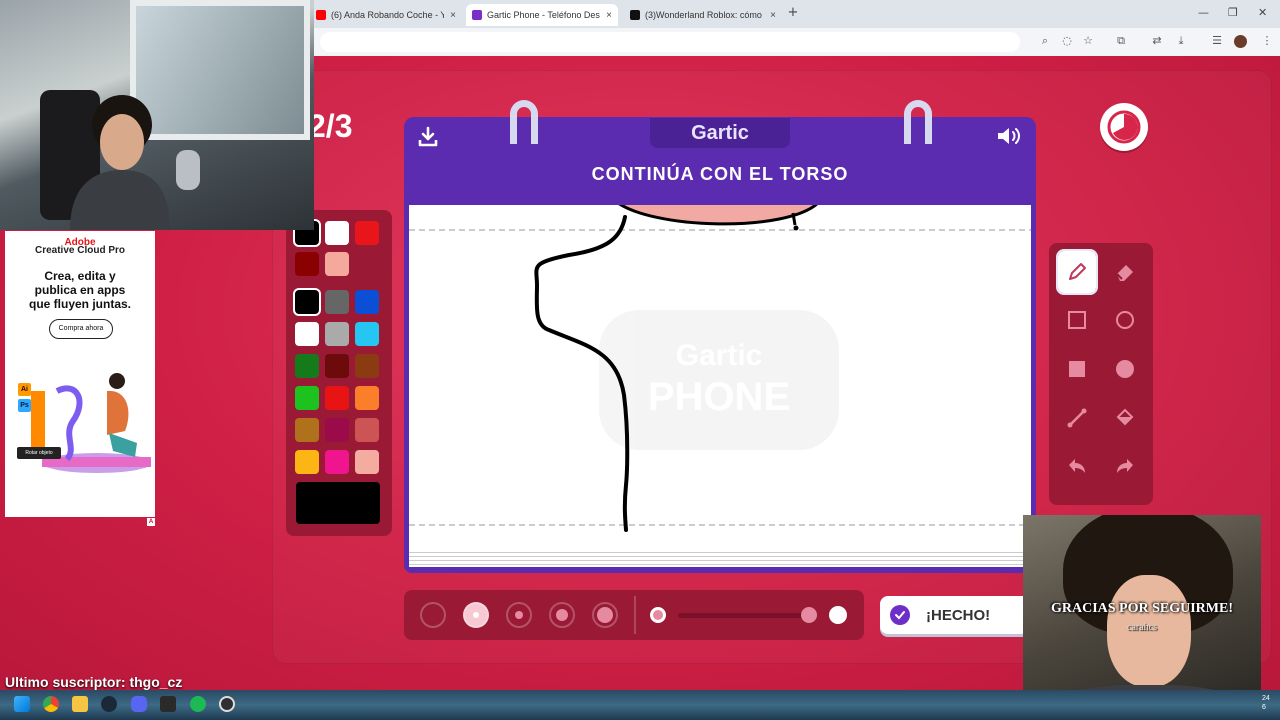  What do you see at coordinates (1233, 12) in the screenshot?
I see `maximize-button: ❐` at bounding box center [1233, 12].